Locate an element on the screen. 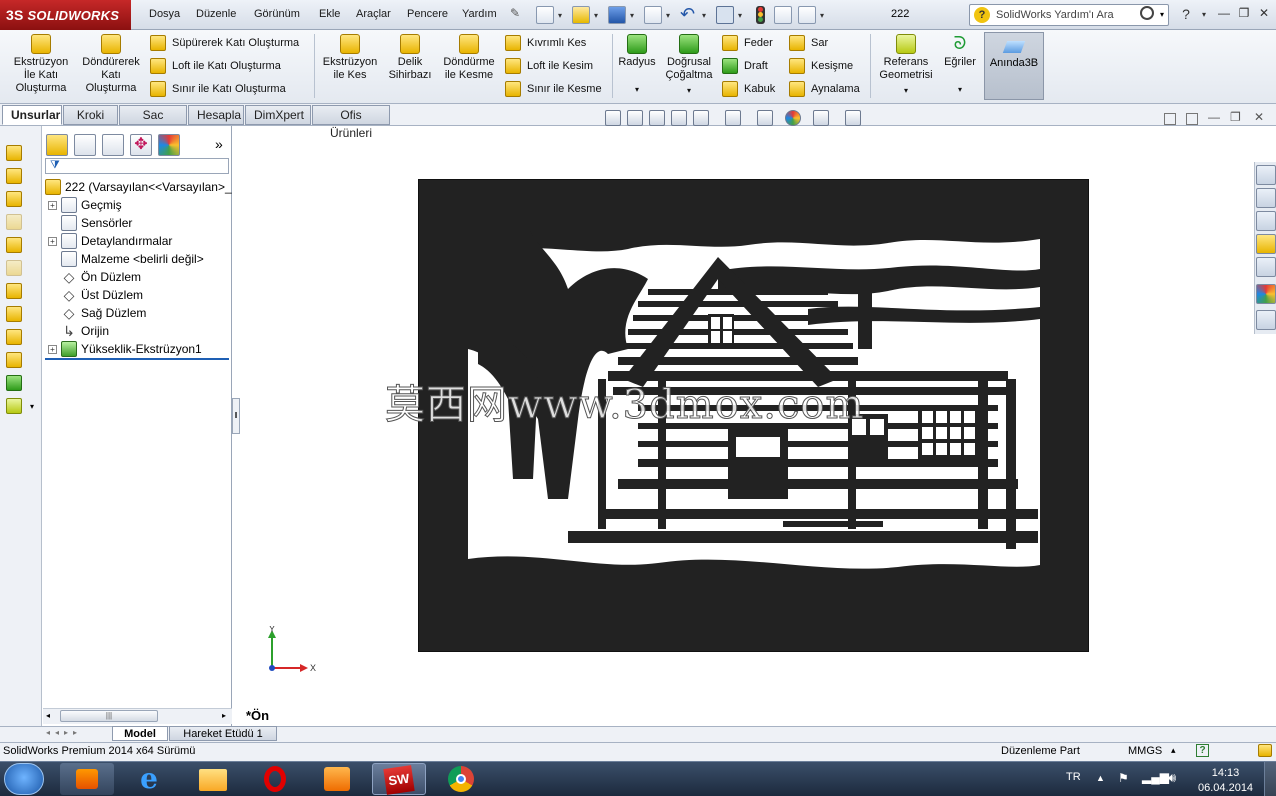 This screenshot has height=796, width=1276. custom-properties-icon is located at coordinates (1266, 320).